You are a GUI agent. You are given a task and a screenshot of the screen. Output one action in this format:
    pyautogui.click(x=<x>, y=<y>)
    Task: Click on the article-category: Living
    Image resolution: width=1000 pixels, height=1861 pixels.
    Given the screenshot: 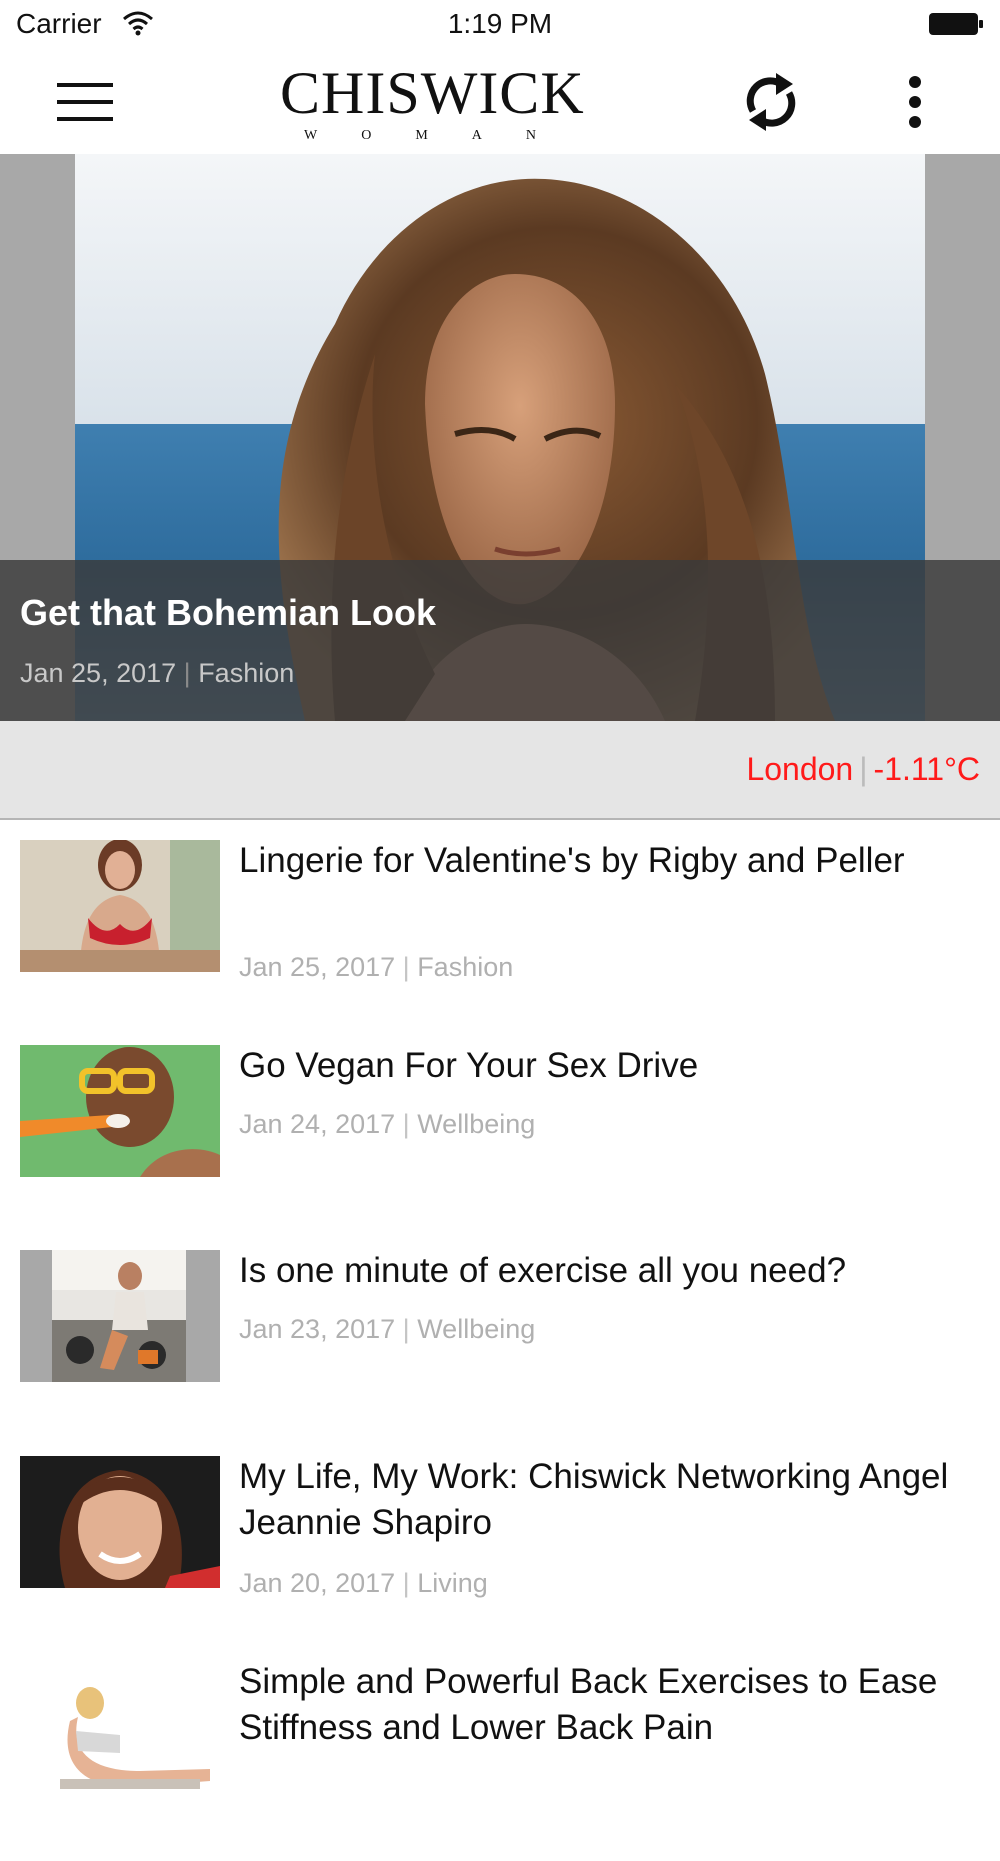 What is the action you would take?
    pyautogui.click(x=452, y=1583)
    